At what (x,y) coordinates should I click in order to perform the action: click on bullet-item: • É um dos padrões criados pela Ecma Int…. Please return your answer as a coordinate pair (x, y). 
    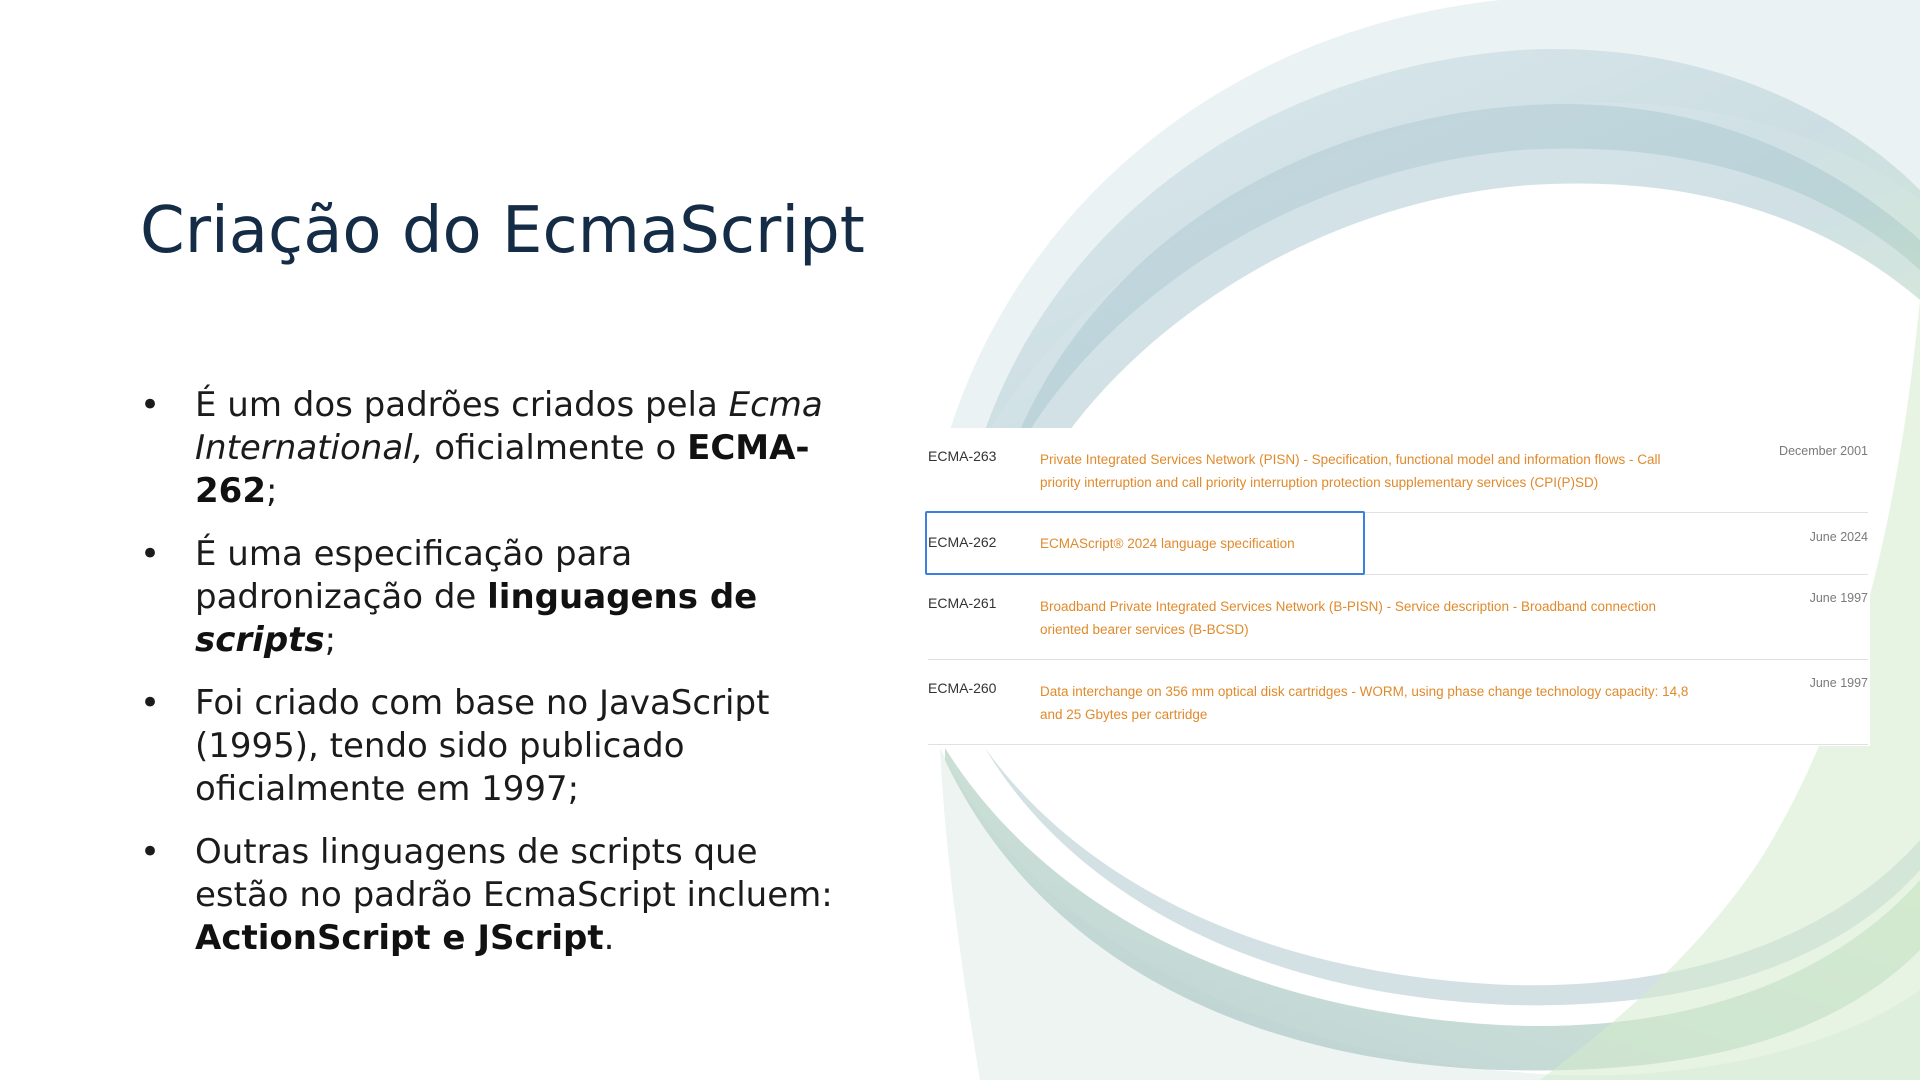
    Looking at the image, I should click on (500, 448).